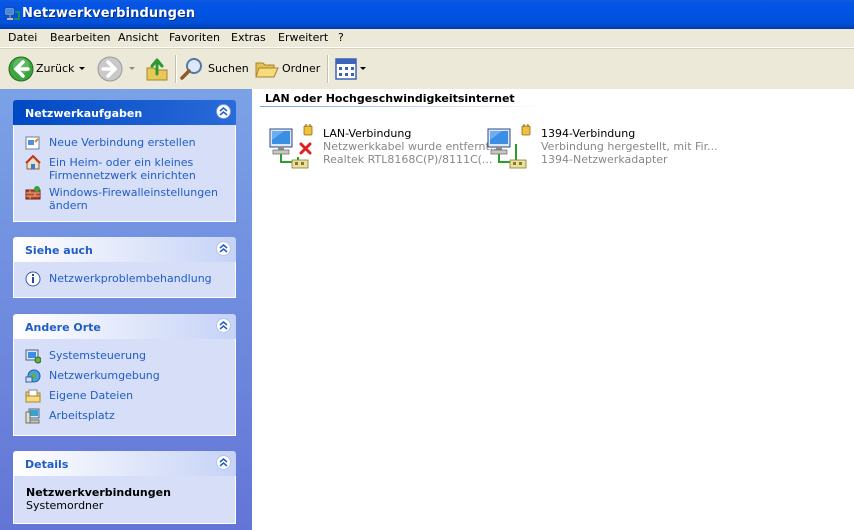 Image resolution: width=854 pixels, height=530 pixels. Describe the element at coordinates (110, 69) in the screenshot. I see `forward-arrow-icon` at that location.